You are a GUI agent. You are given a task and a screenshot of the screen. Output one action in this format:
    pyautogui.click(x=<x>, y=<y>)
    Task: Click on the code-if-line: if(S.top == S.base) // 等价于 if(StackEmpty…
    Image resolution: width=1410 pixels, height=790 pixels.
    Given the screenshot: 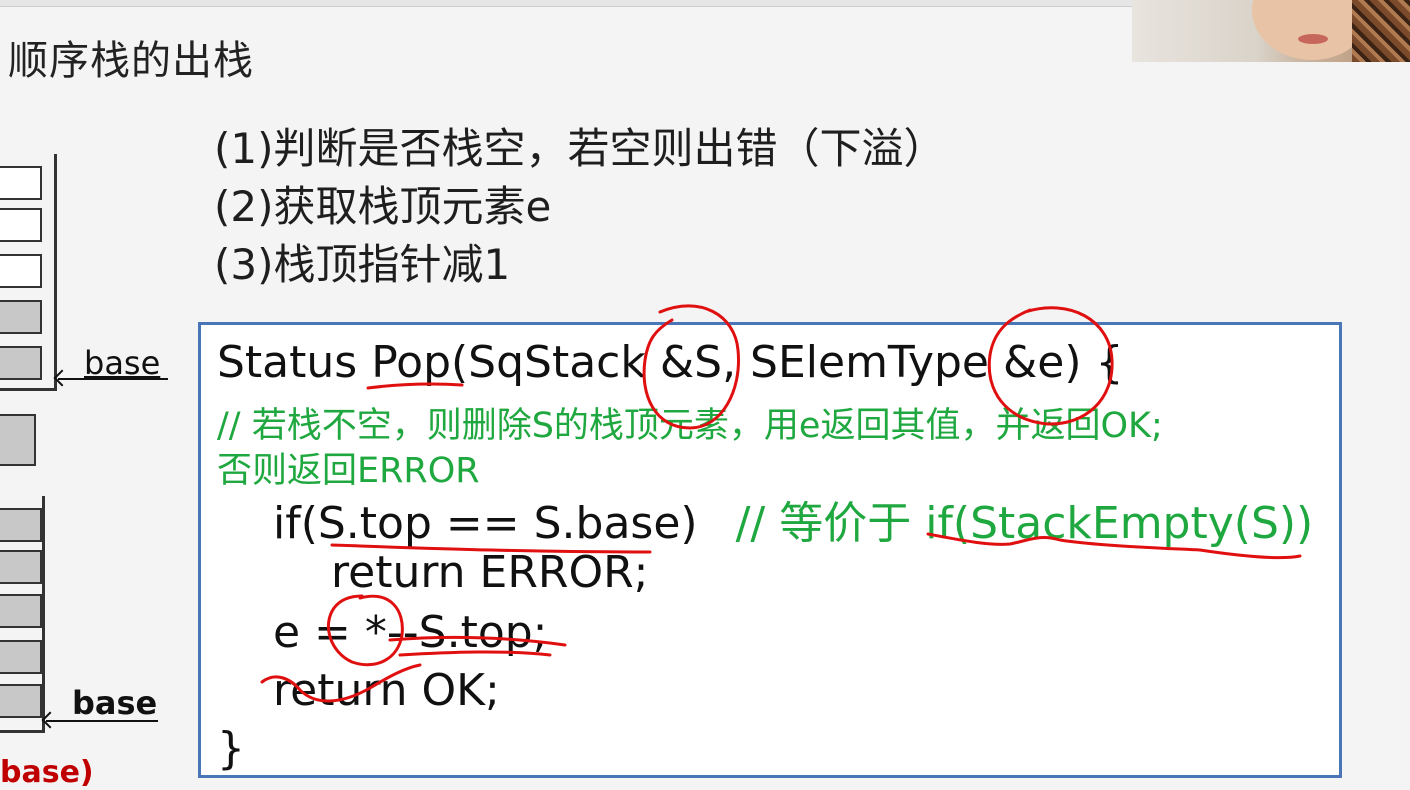 What is the action you would take?
    pyautogui.click(x=793, y=519)
    